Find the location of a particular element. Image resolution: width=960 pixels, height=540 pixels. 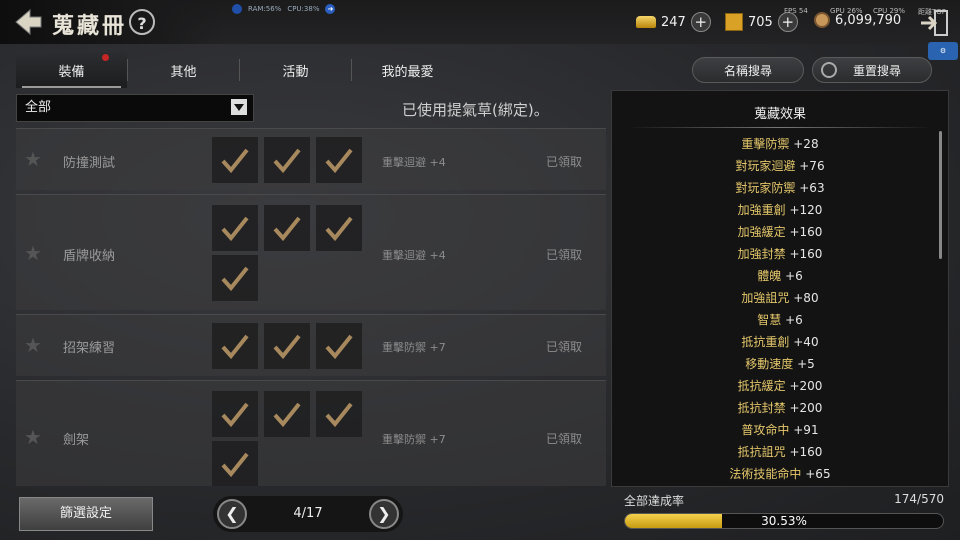

effect-value: +5 is located at coordinates (806, 364).